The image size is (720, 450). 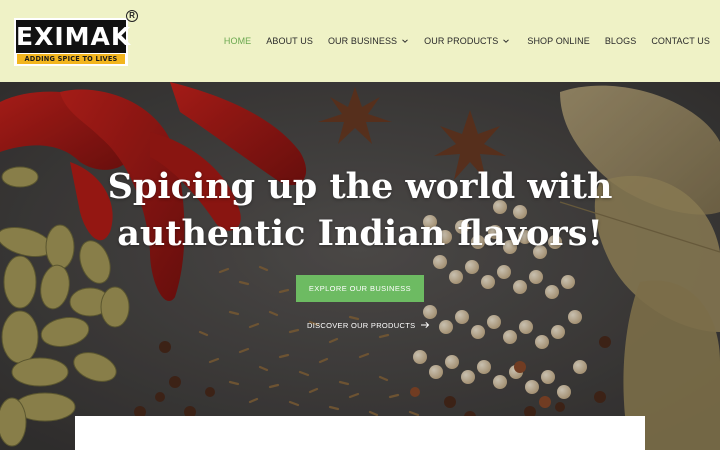 I want to click on registered-mark-icon: R, so click(x=132, y=16).